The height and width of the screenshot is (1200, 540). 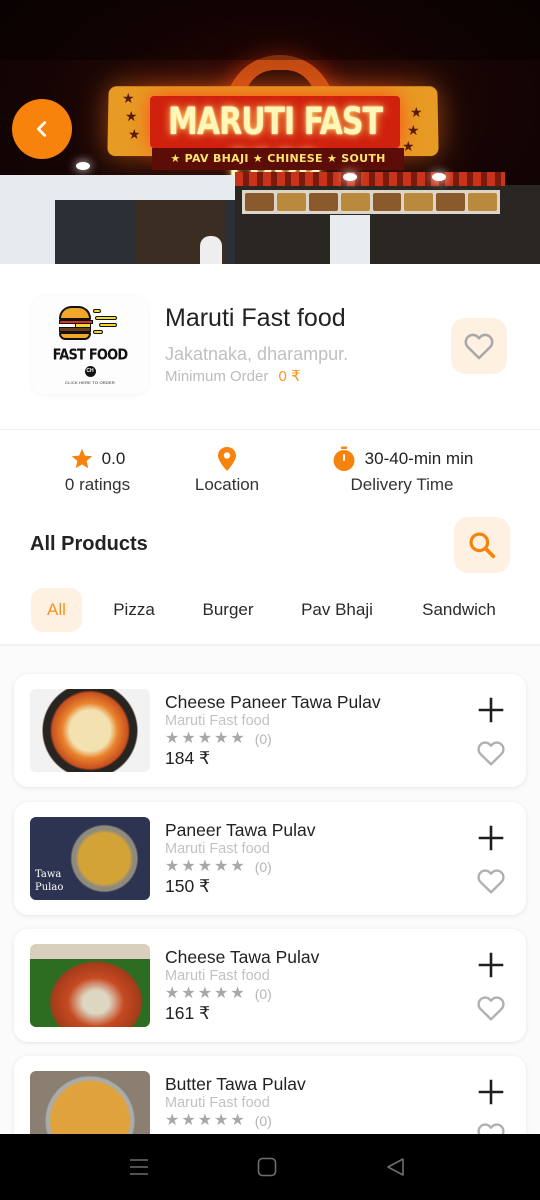 I want to click on tab-pizza: Pizza, so click(x=134, y=610).